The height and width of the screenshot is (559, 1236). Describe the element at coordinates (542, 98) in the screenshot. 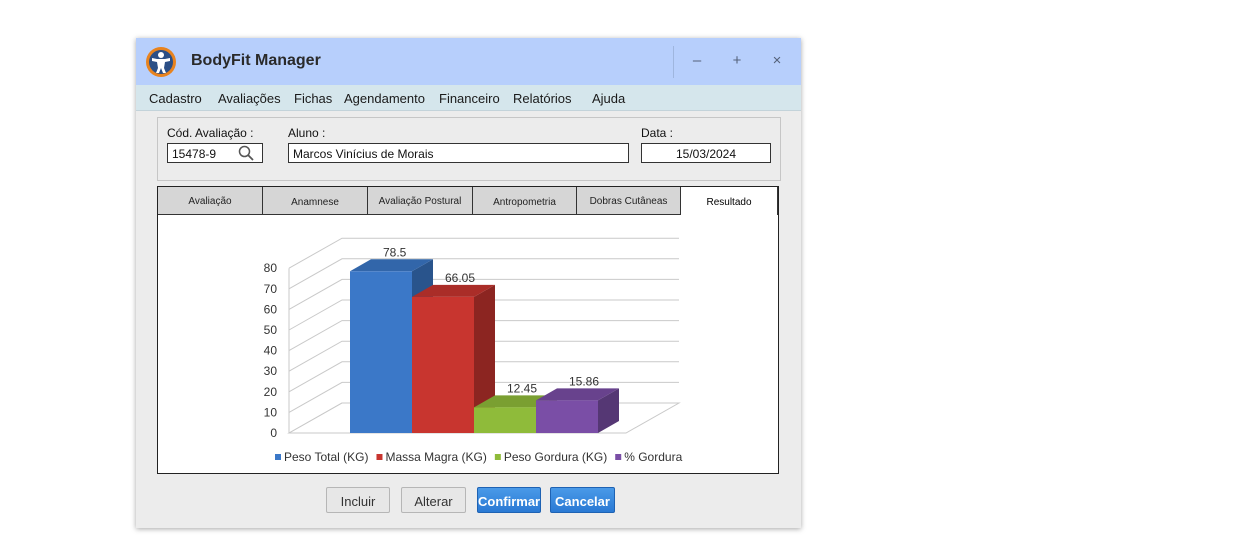

I see `menu-relatorios: Relatórios` at that location.